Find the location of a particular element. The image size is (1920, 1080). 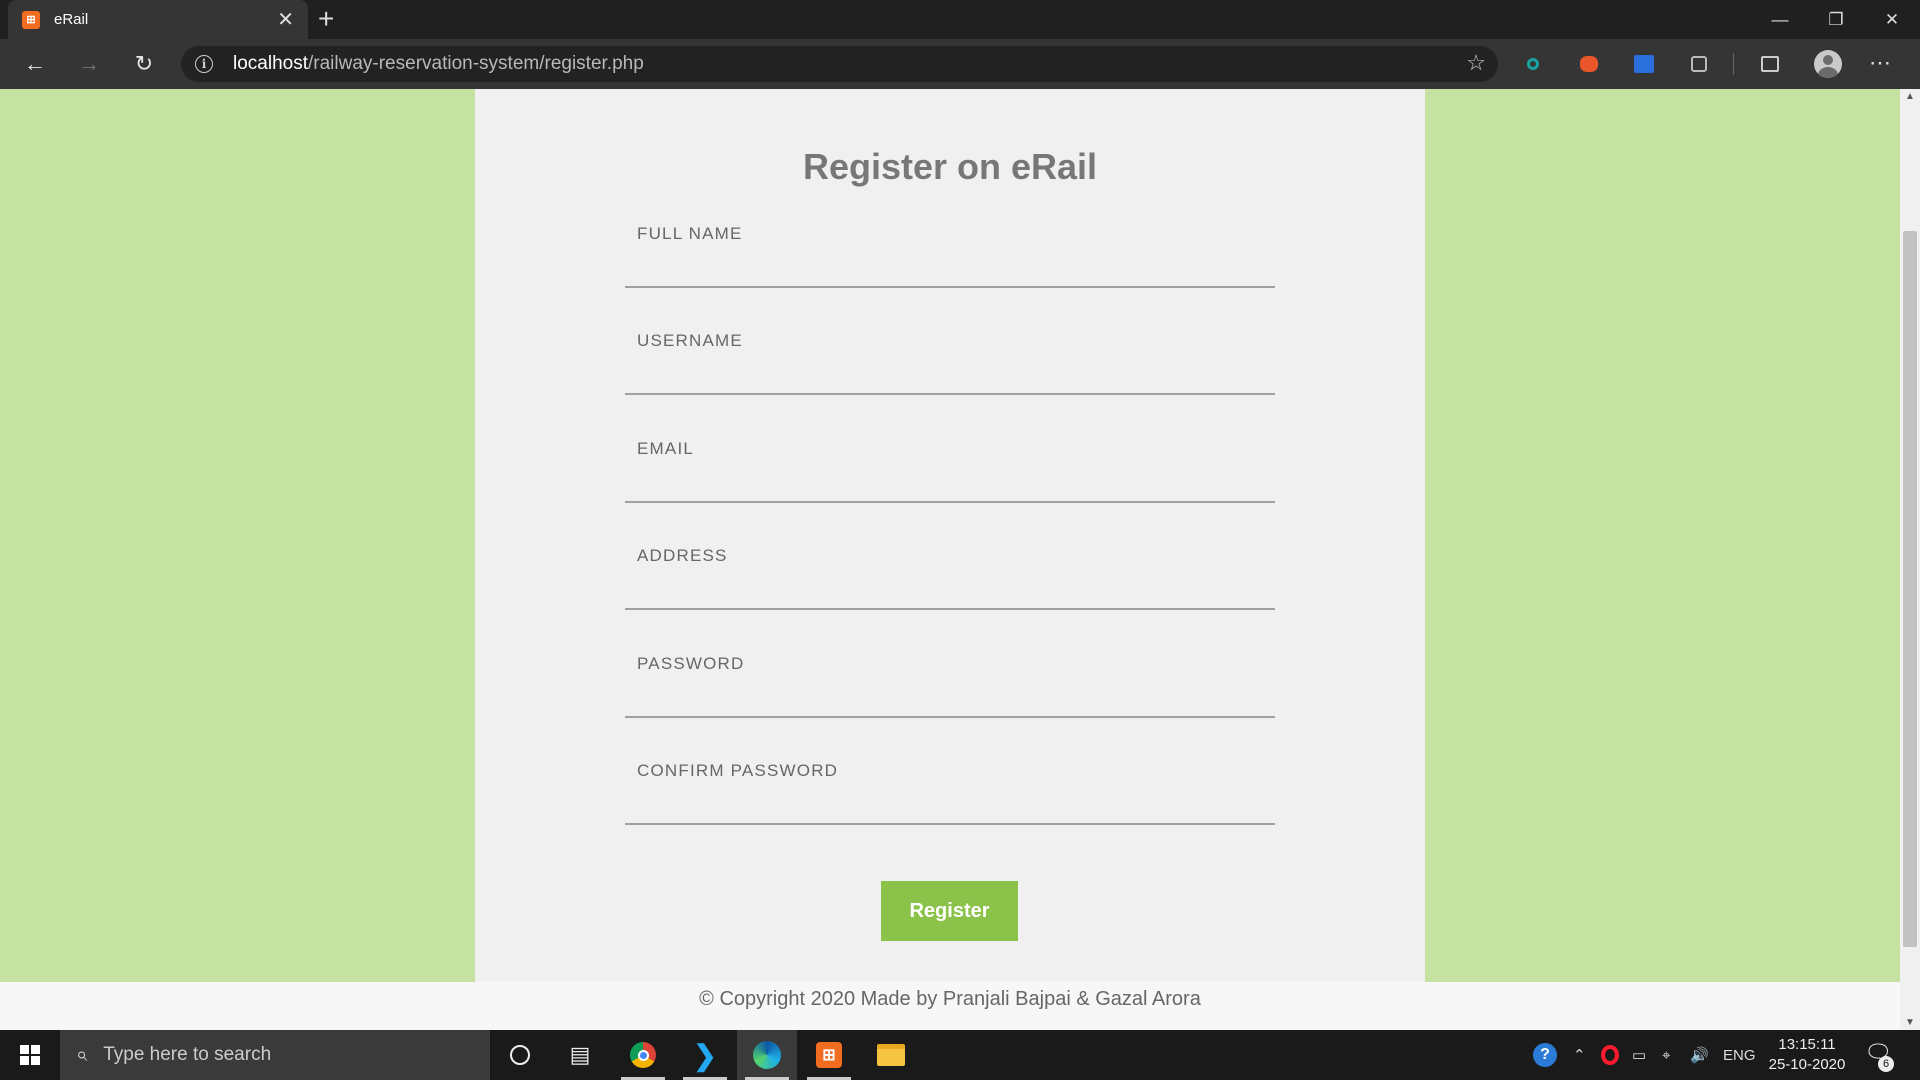

file-explorer-icon is located at coordinates (891, 1055).